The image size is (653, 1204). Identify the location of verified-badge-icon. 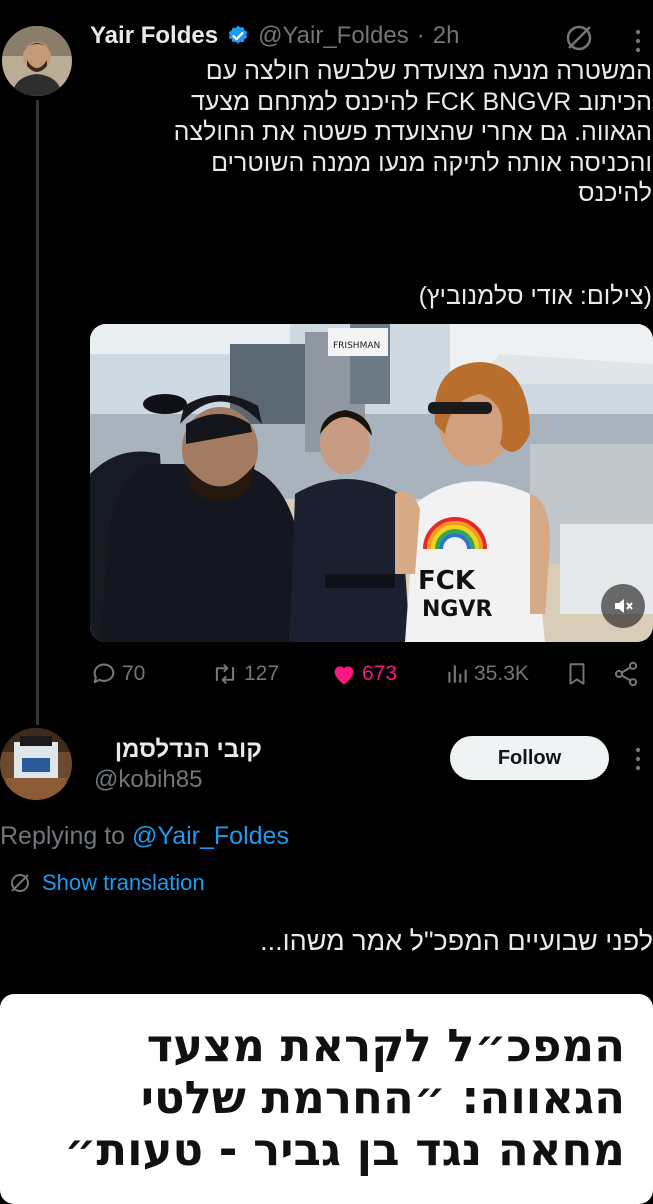
(238, 36).